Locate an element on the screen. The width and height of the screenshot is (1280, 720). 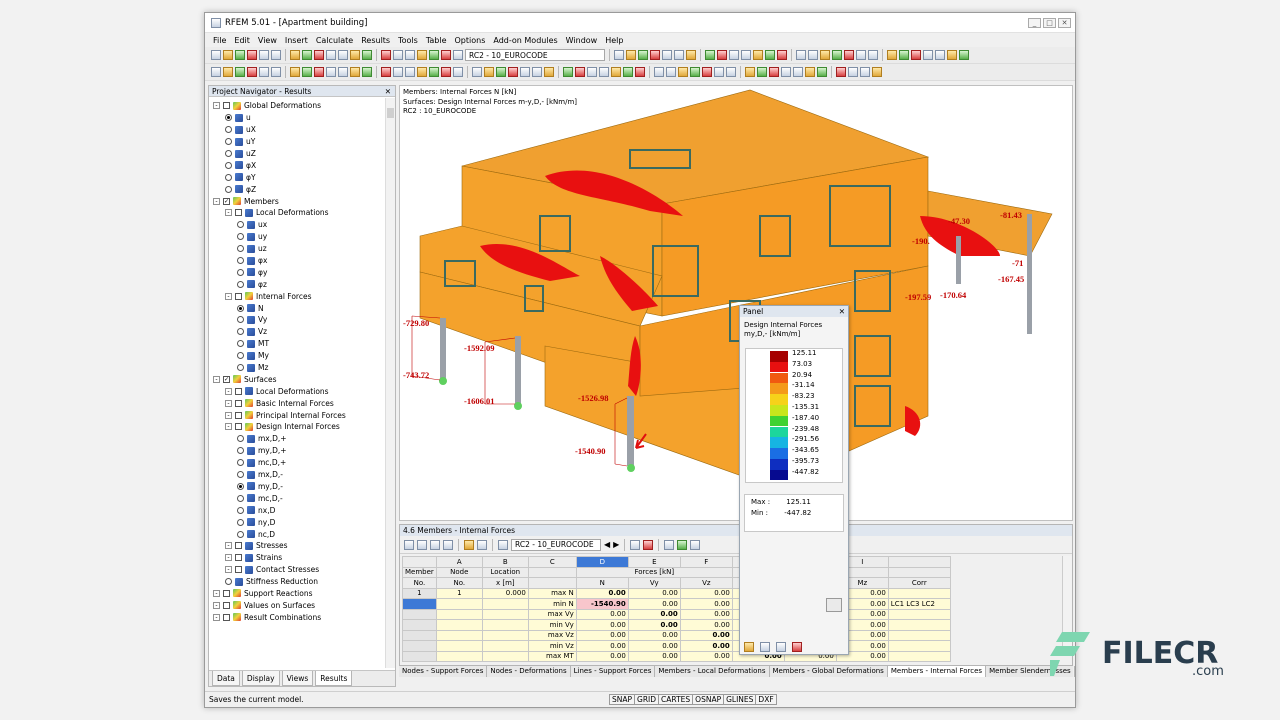
tree-item: φy is located at coordinates (297, 272).